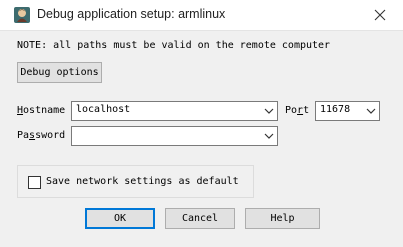  I want to click on port-value: 11678, so click(335, 109).